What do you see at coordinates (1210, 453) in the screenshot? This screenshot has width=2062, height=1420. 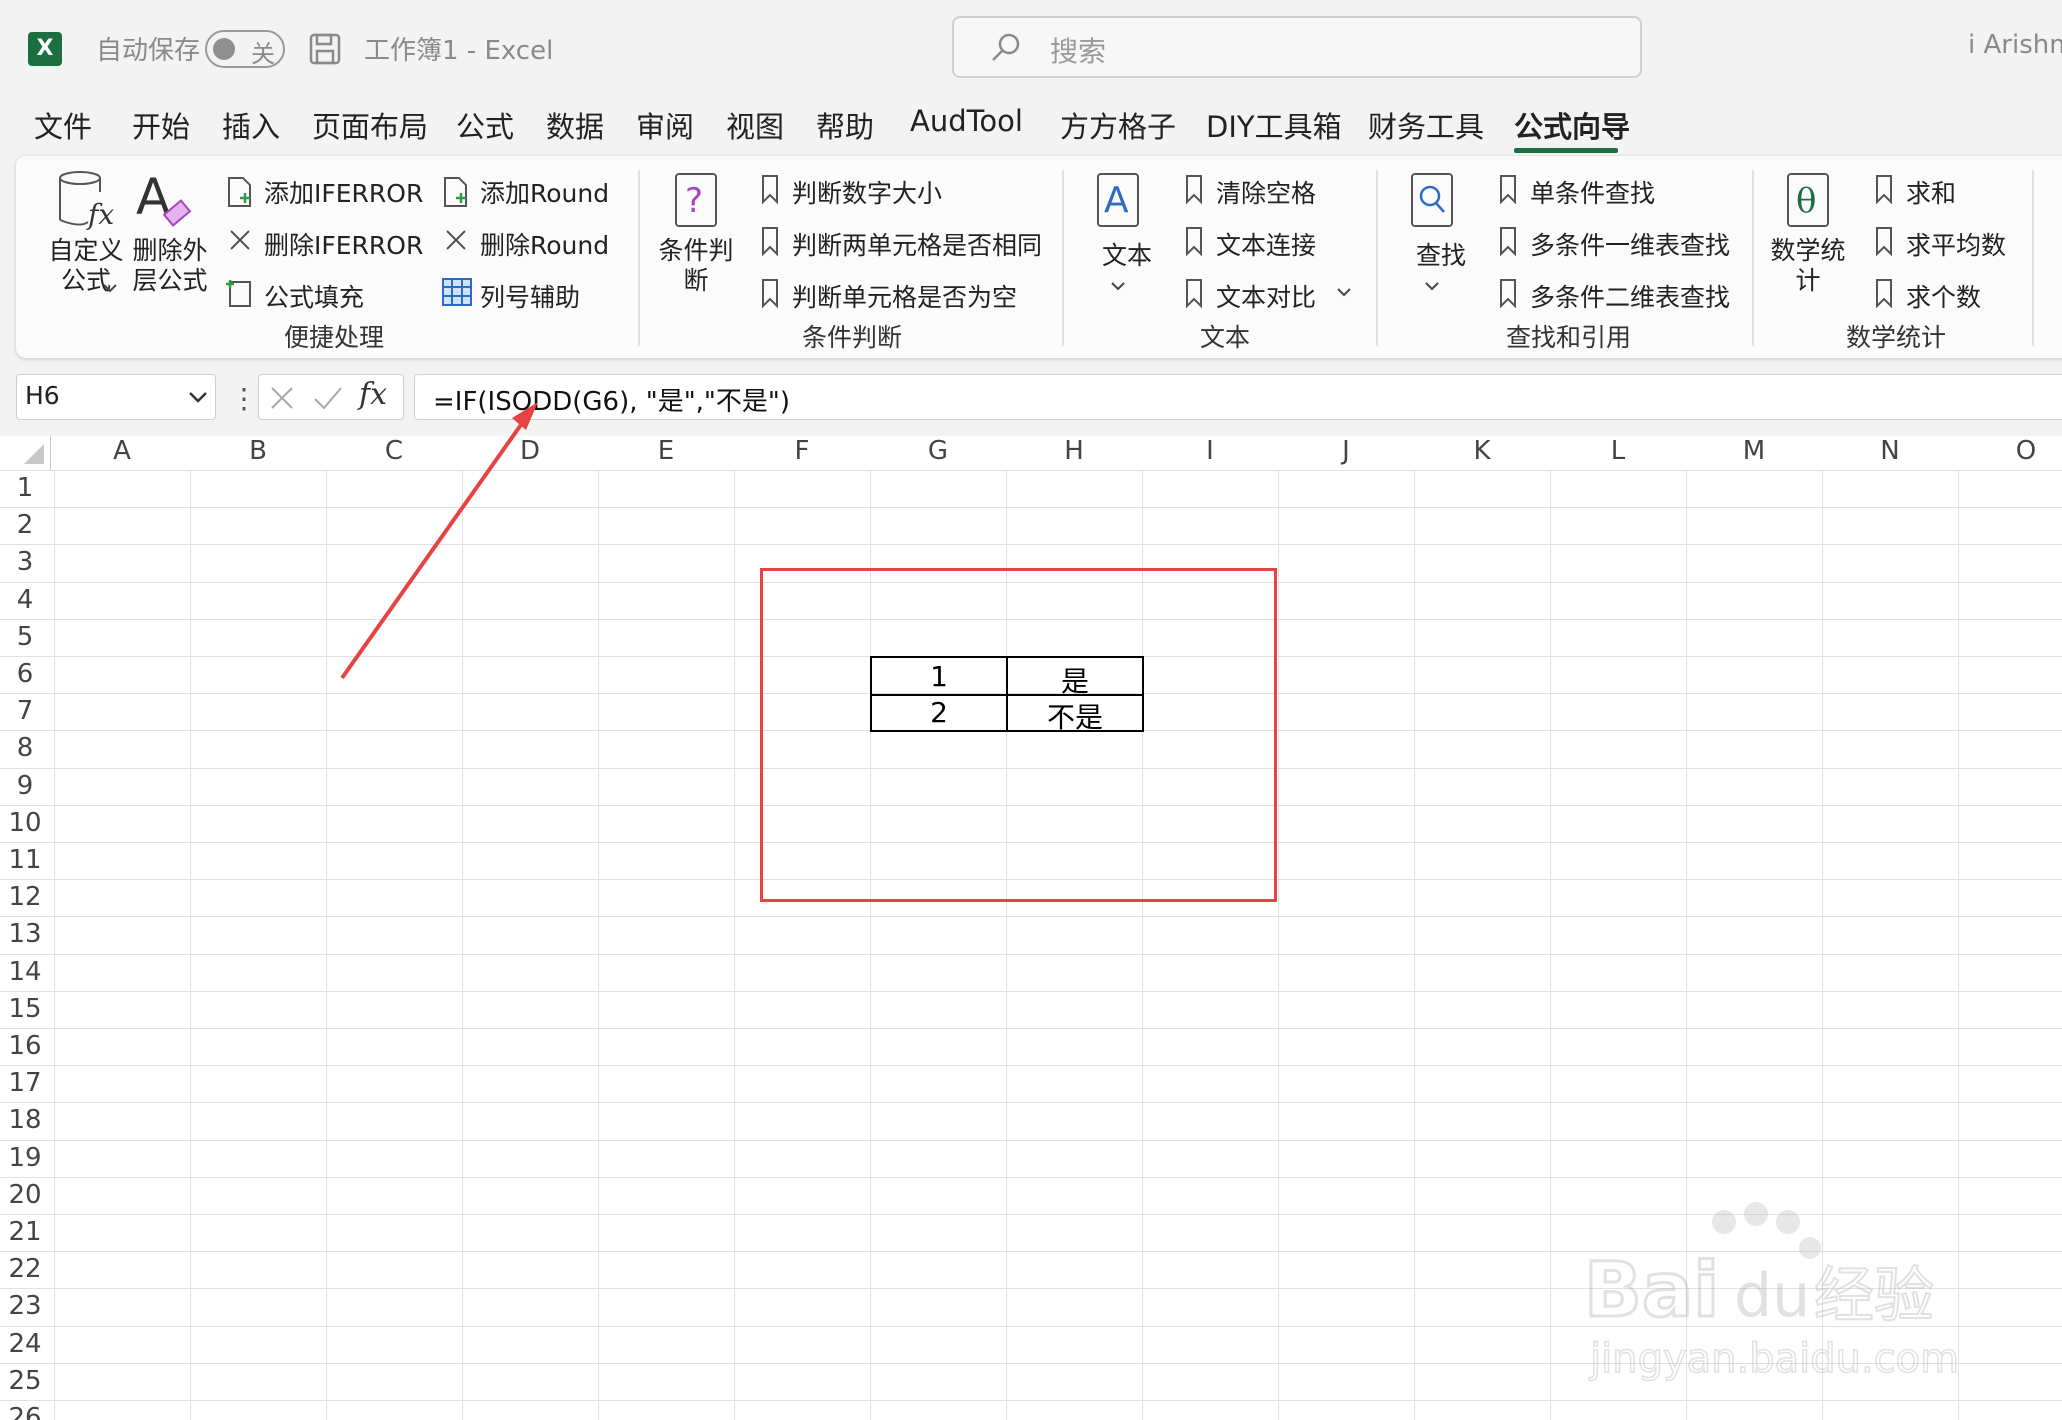 I see `column-header-I: I` at bounding box center [1210, 453].